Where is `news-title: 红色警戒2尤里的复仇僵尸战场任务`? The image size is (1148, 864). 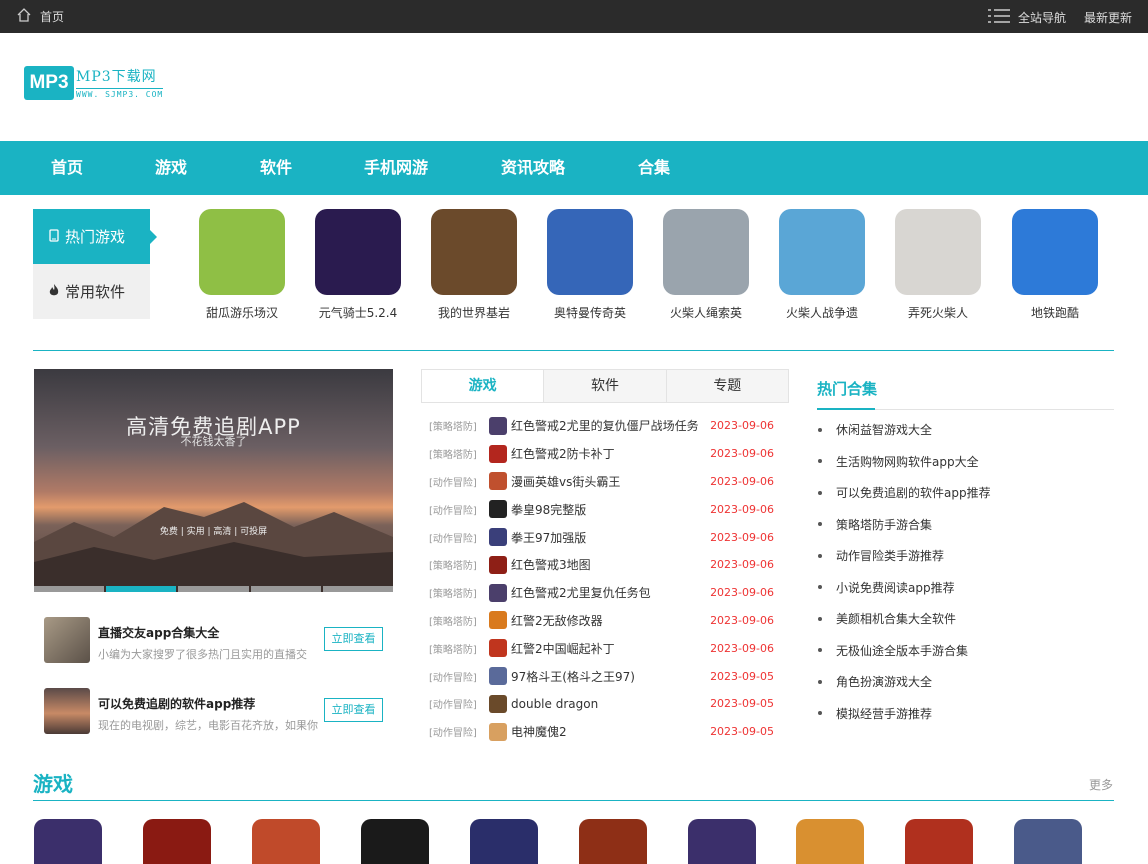 news-title: 红色警戒2尤里的复仇僵尸战场任务 is located at coordinates (605, 425).